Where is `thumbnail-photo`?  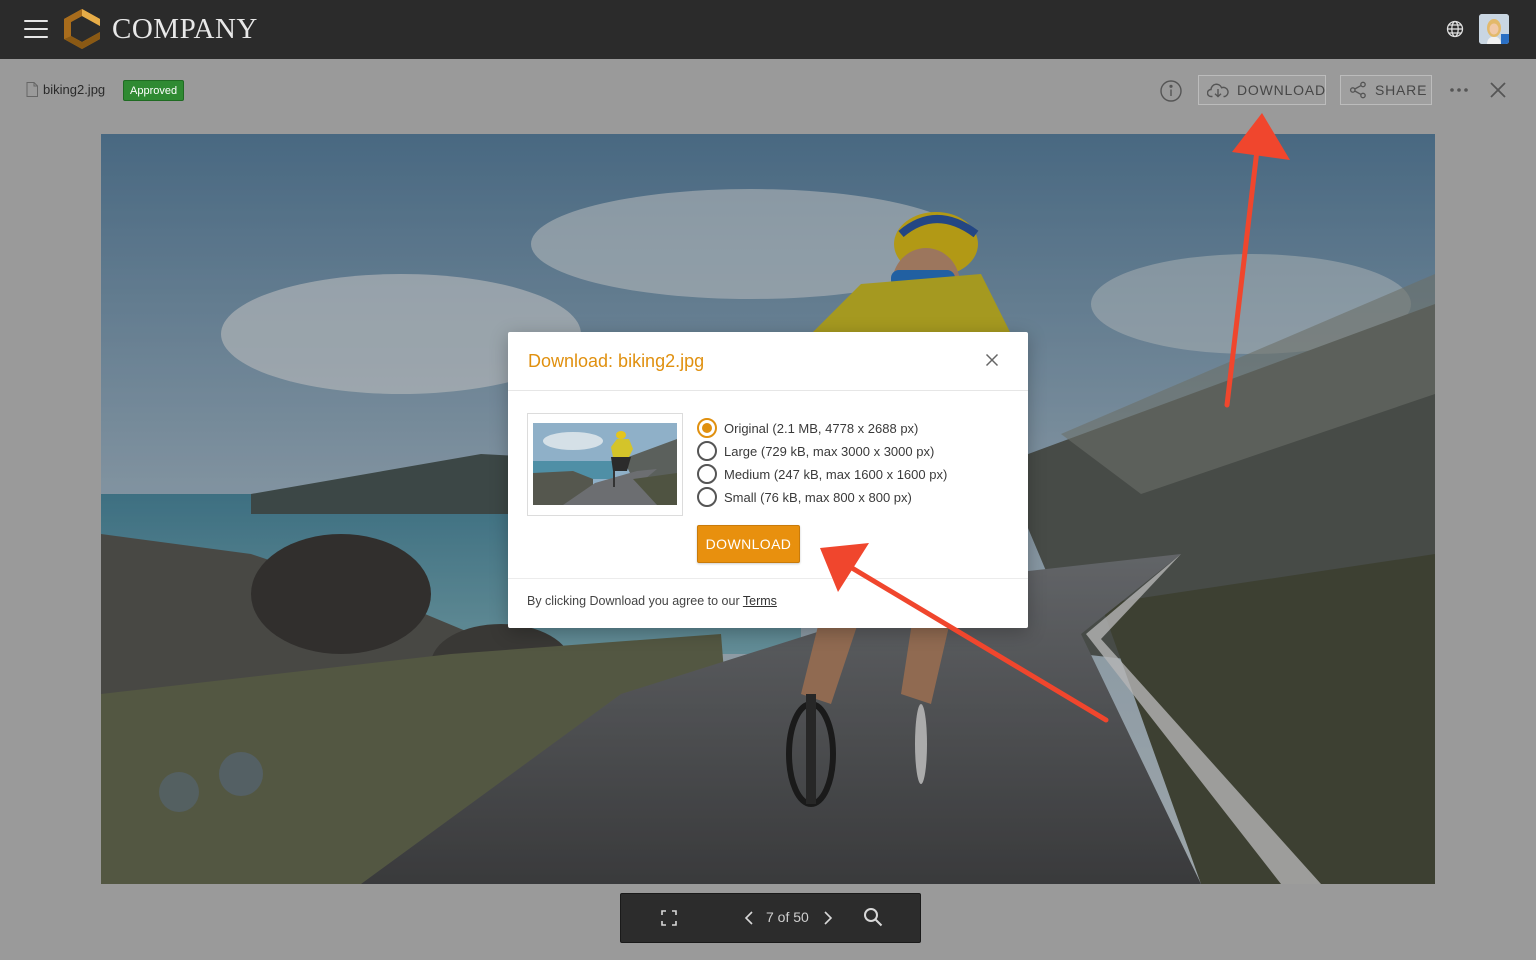 thumbnail-photo is located at coordinates (605, 464).